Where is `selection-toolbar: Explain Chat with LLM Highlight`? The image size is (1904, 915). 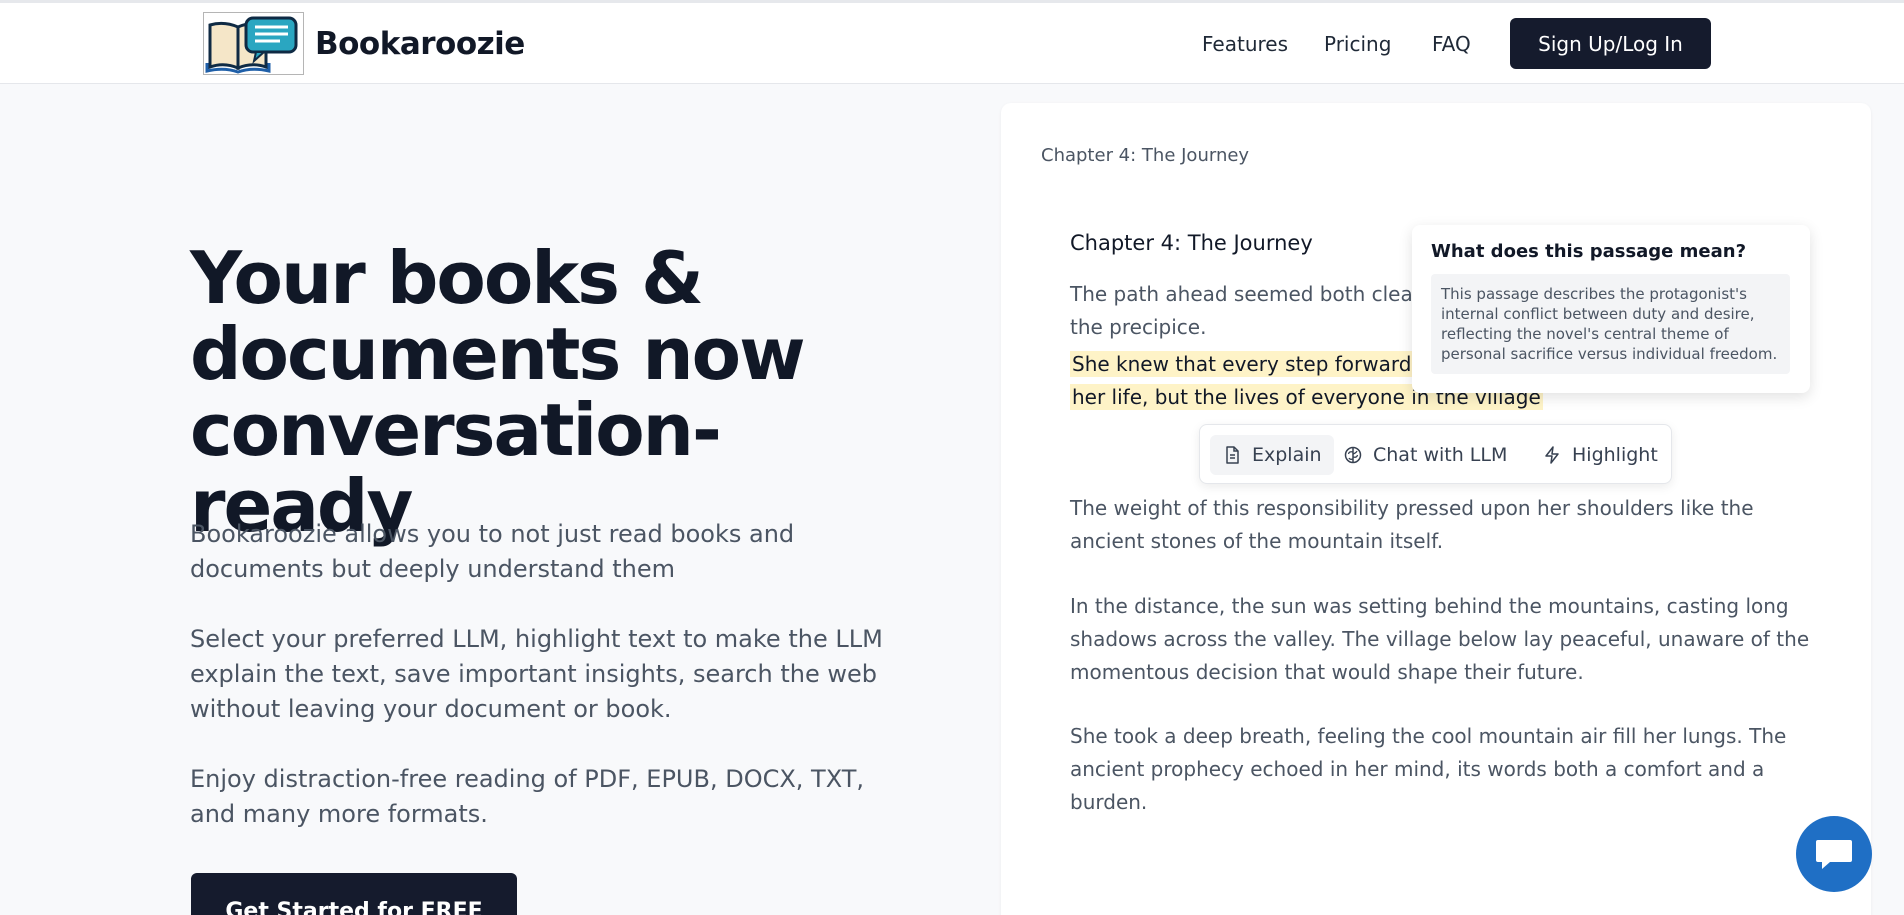
selection-toolbar: Explain Chat with LLM Highlight is located at coordinates (1435, 454).